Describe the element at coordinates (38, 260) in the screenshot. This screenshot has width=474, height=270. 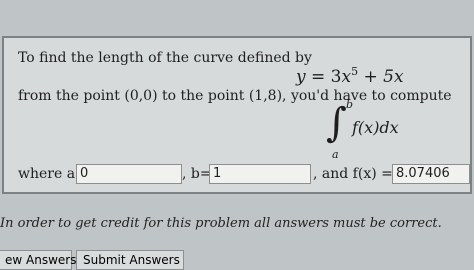
I see `preview-answers-button: ew Answers` at that location.